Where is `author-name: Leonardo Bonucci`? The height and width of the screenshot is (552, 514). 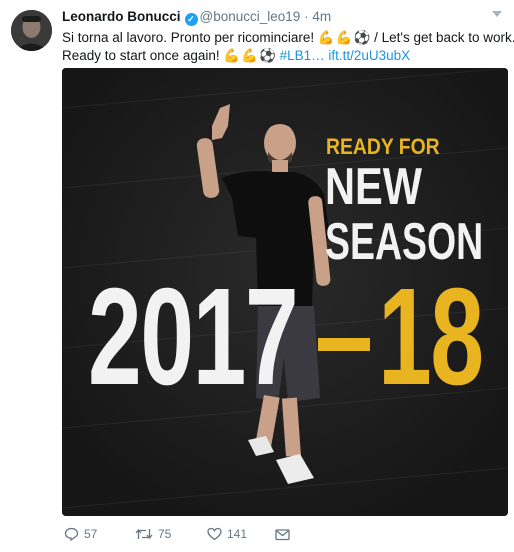
author-name: Leonardo Bonucci is located at coordinates (121, 16).